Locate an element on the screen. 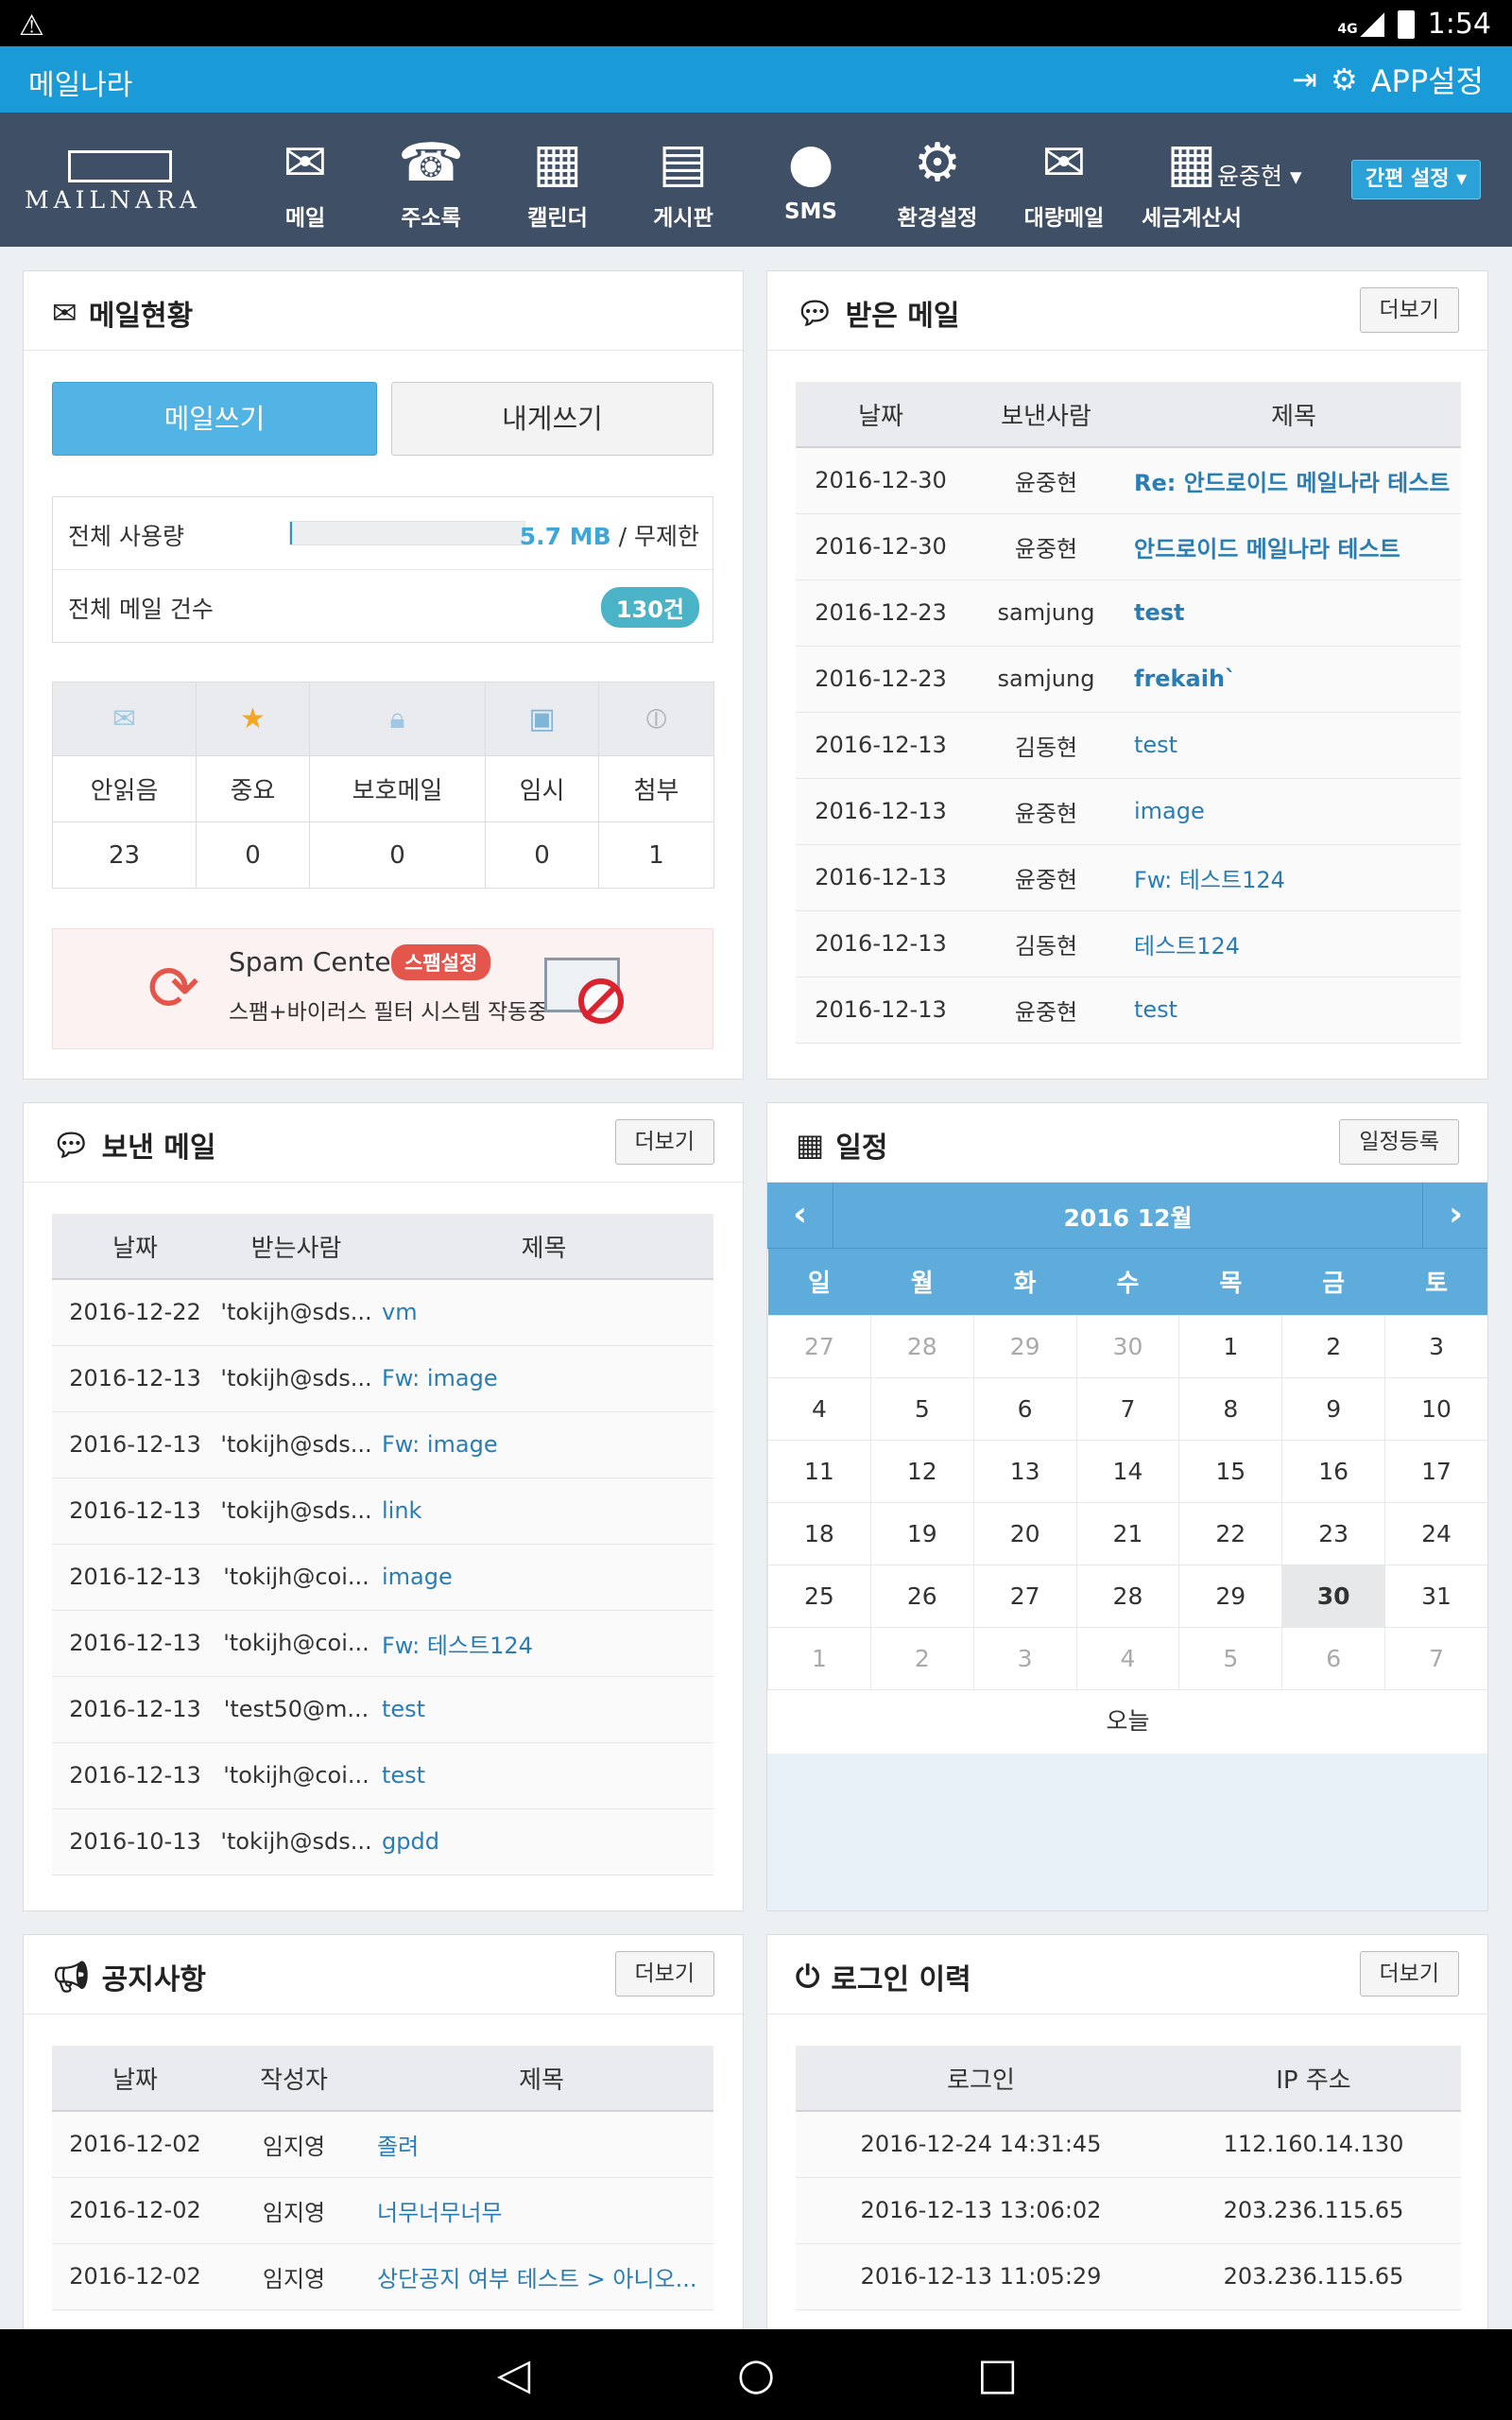 The image size is (1512, 2420). calendar-day: 3 is located at coordinates (1435, 1346).